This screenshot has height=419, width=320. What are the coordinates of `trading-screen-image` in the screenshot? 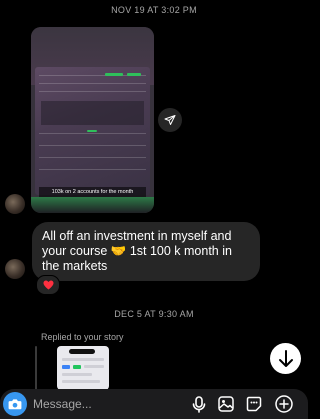 It's located at (92, 131).